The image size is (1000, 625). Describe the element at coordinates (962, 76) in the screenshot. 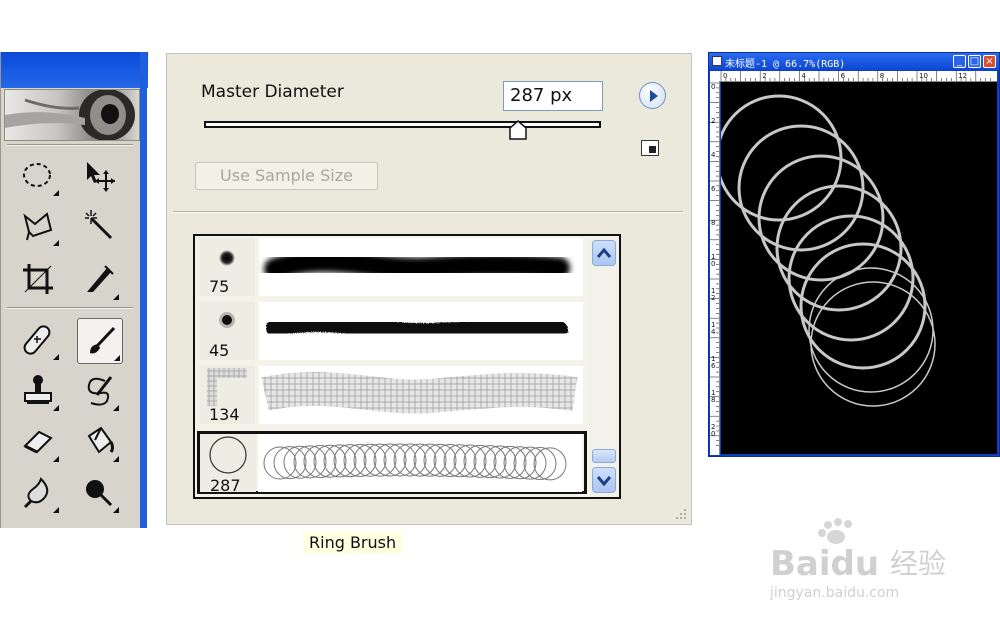

I see `ruler-tick-label: 12` at that location.